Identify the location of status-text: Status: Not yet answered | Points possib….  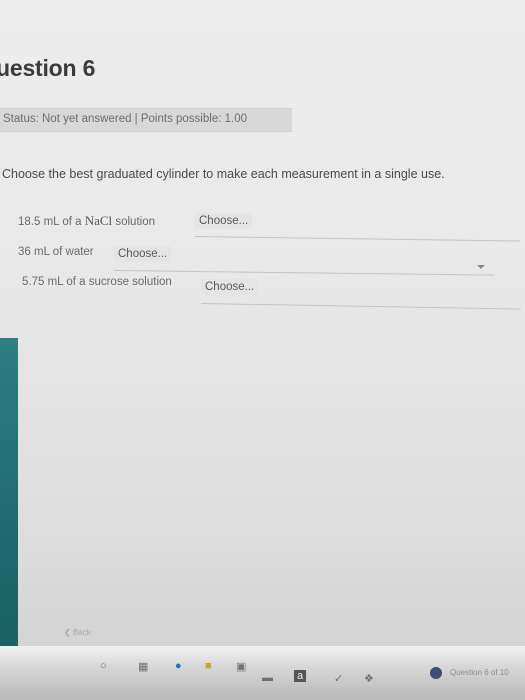
(125, 119).